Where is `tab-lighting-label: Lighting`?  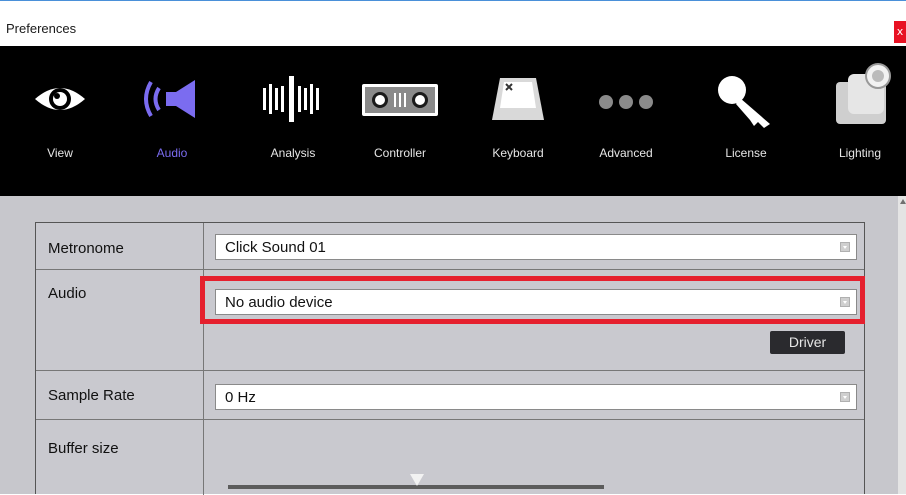
tab-lighting-label: Lighting is located at coordinates (860, 153).